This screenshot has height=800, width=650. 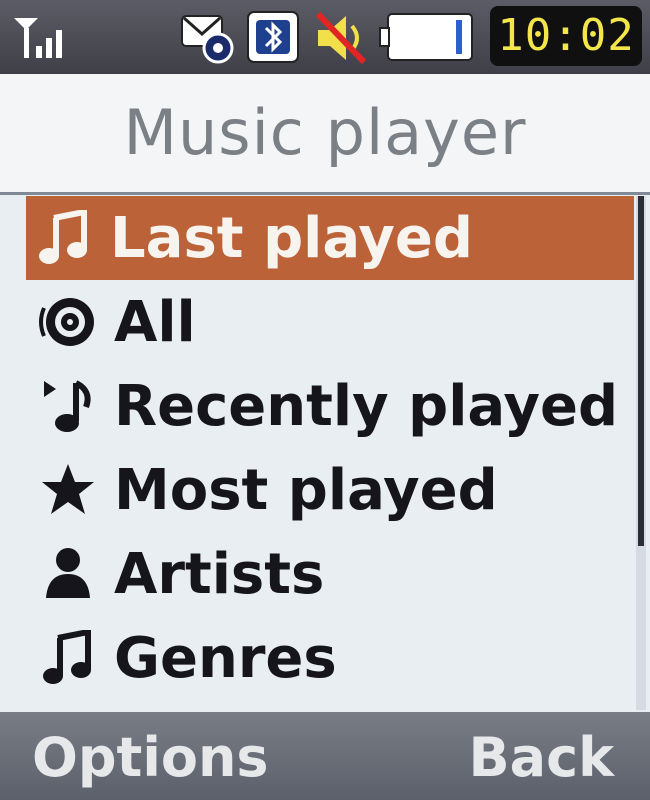 I want to click on softkey-bar: Options Back, so click(x=325, y=756).